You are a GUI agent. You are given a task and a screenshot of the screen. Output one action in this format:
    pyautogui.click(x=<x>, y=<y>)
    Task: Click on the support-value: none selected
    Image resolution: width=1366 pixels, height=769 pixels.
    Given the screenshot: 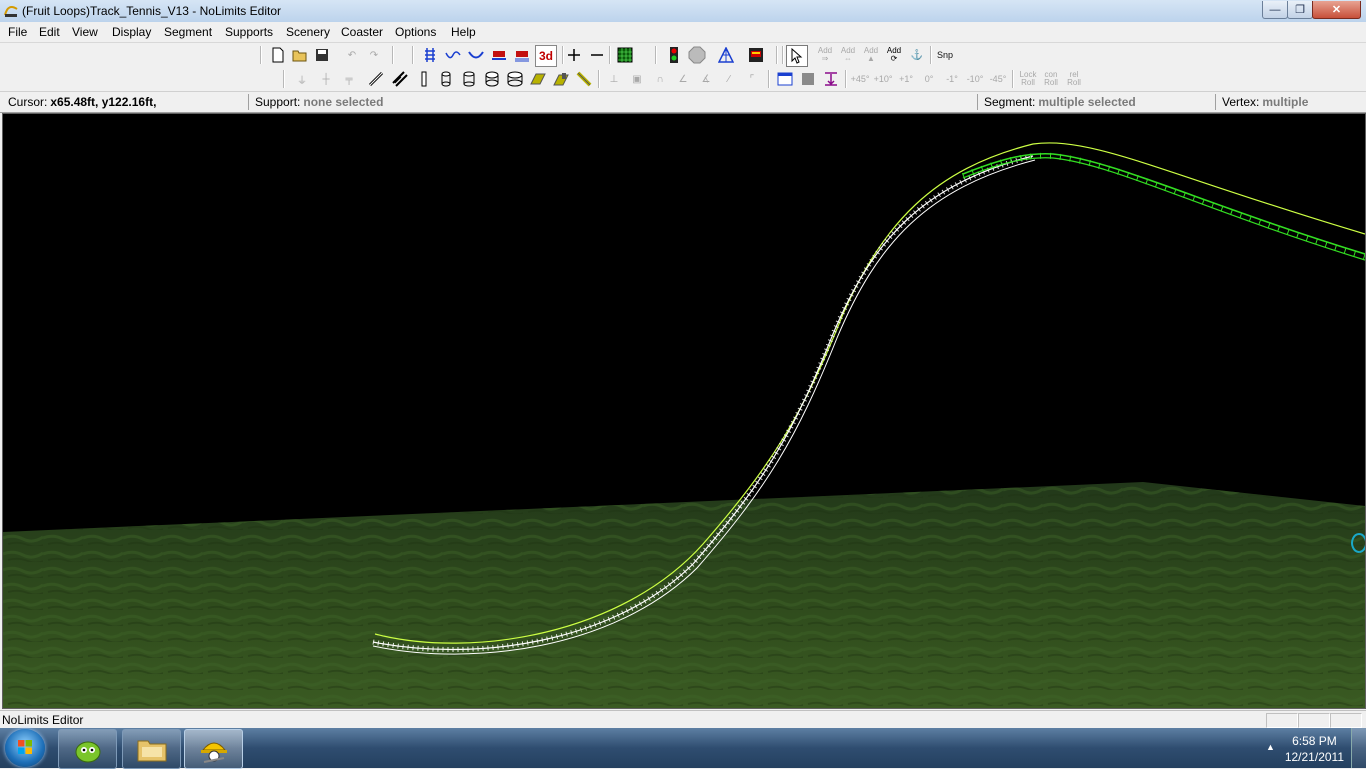 What is the action you would take?
    pyautogui.click(x=343, y=102)
    